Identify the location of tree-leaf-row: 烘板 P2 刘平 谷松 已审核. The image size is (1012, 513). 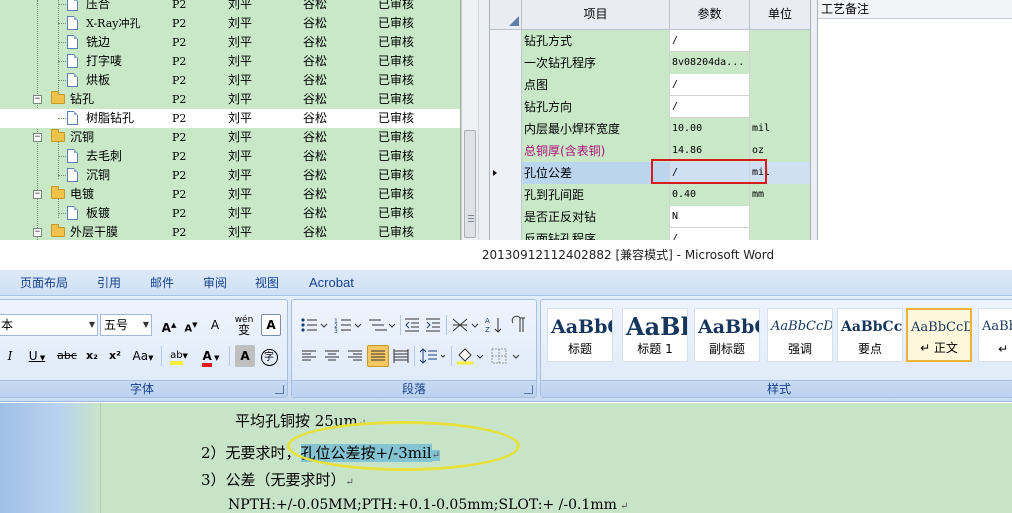
(230, 80).